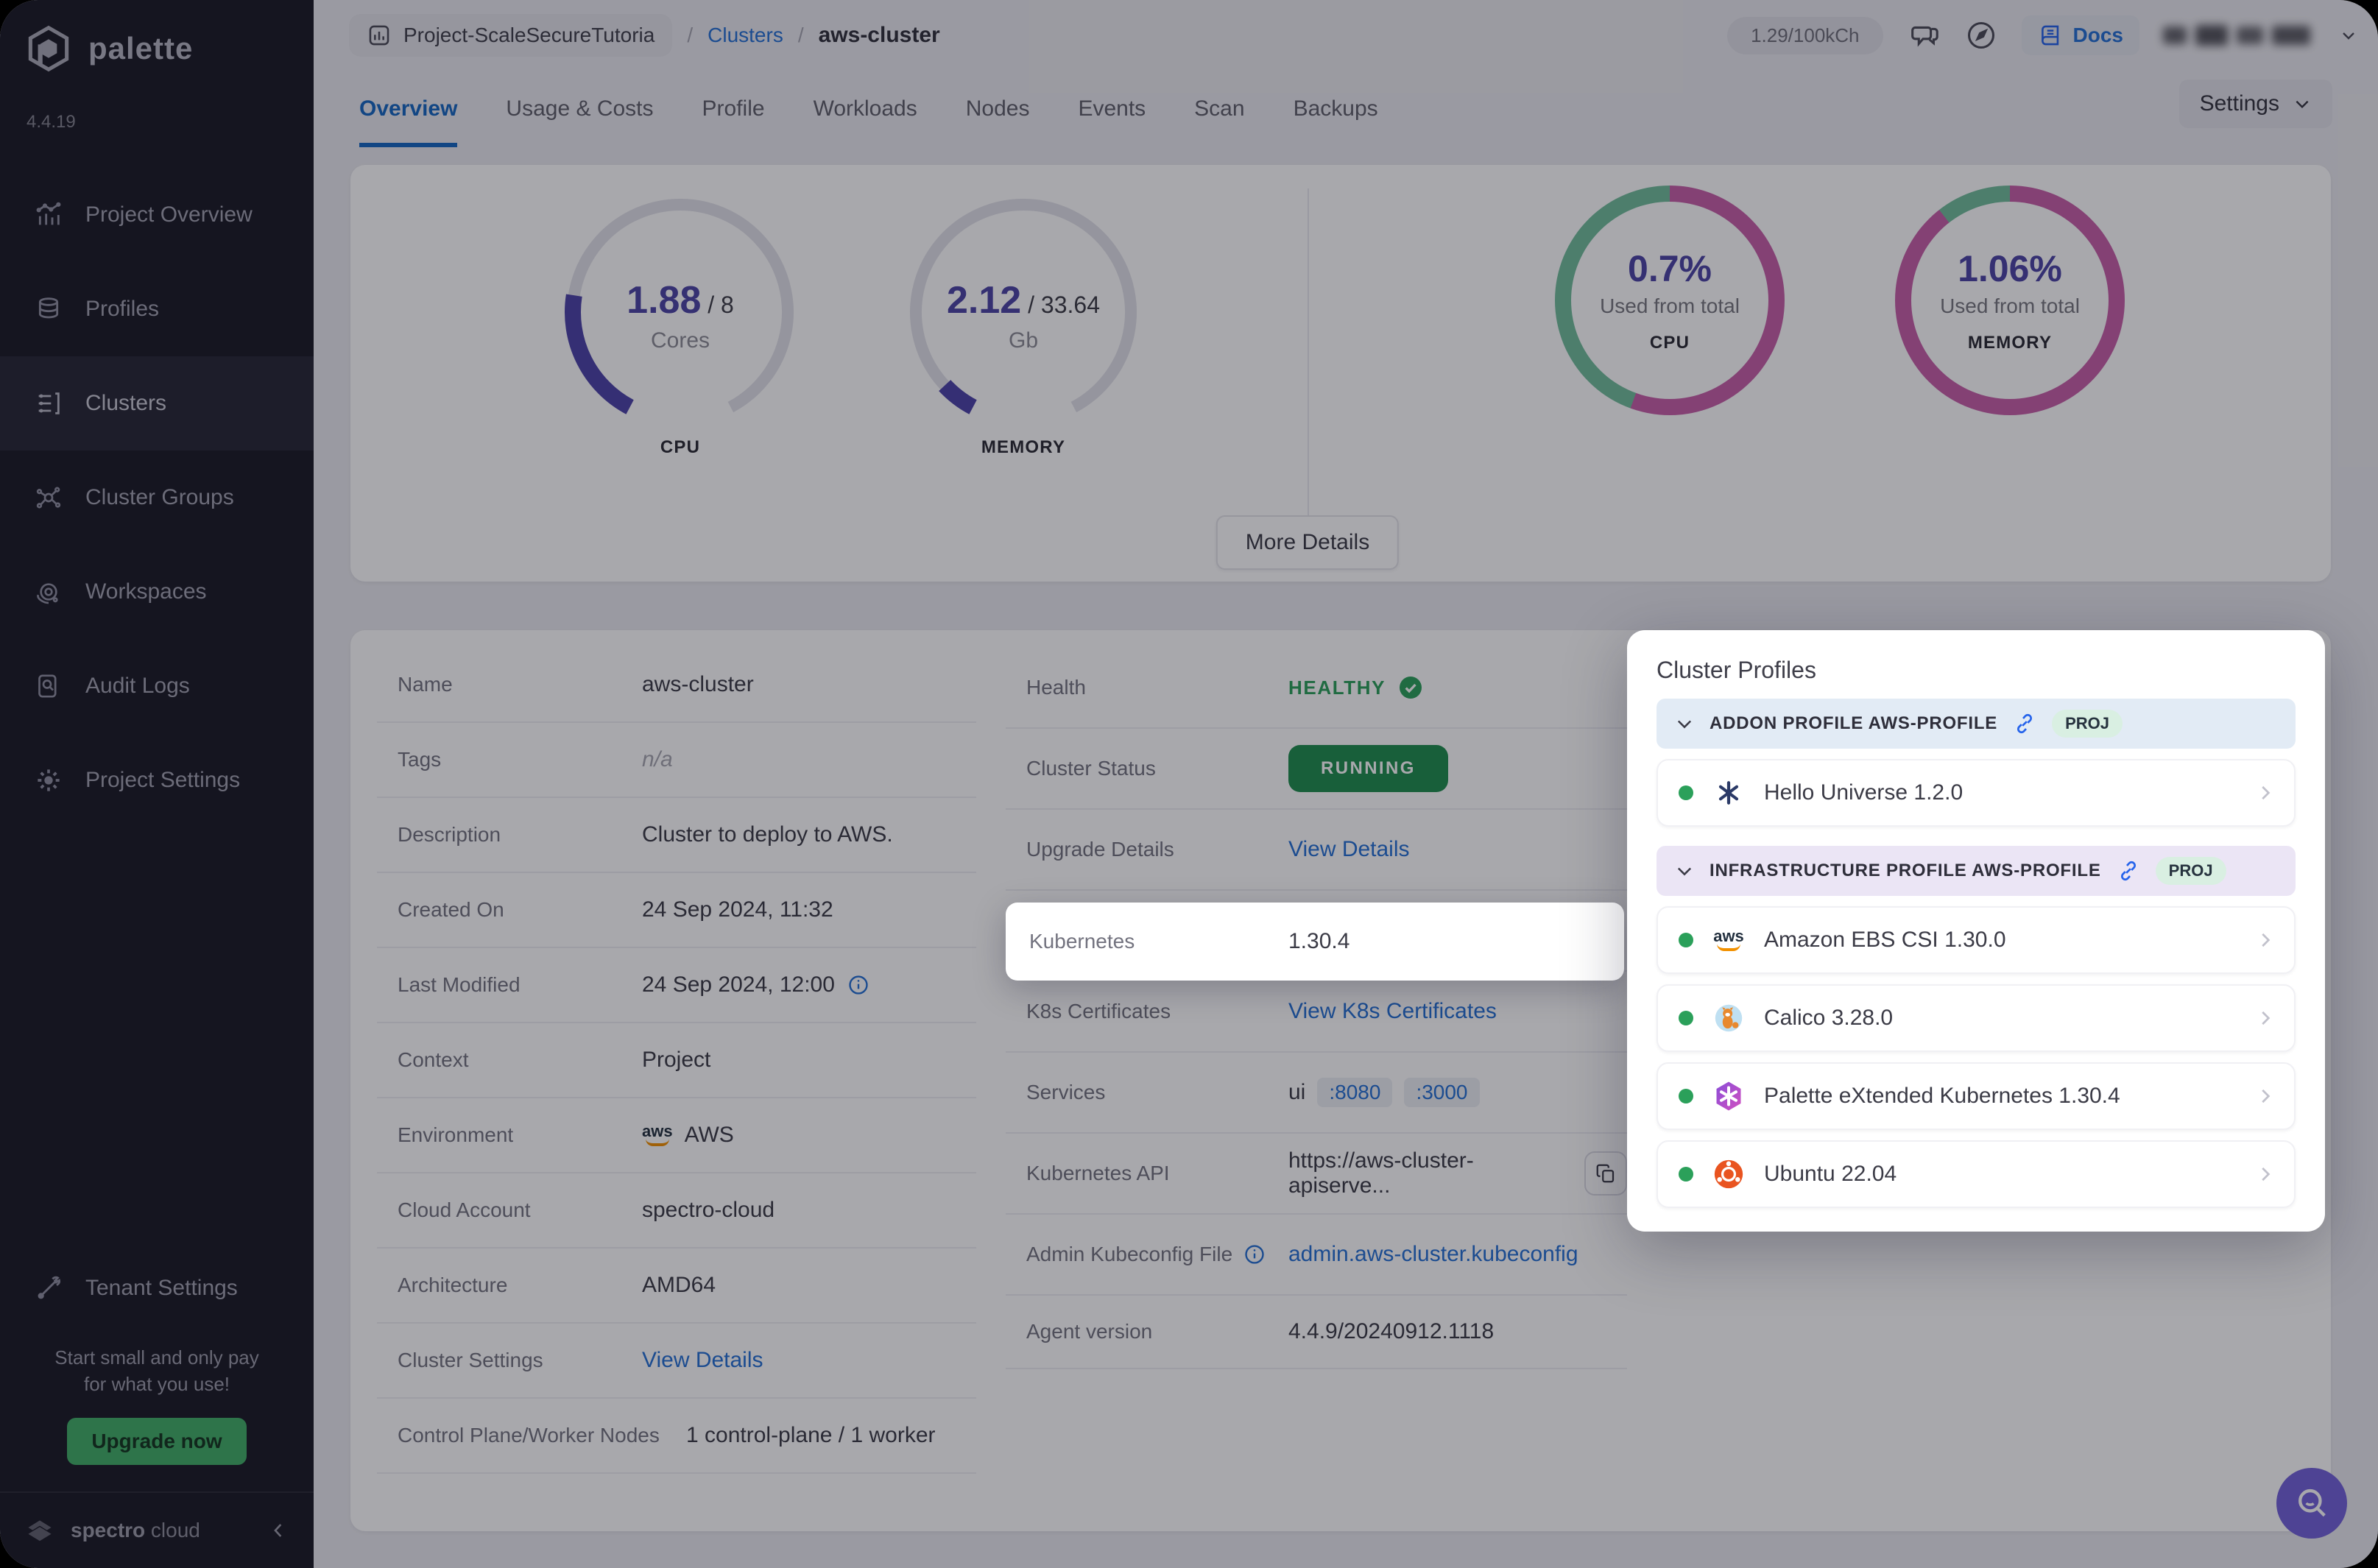 The width and height of the screenshot is (2378, 1568). I want to click on addon-profile-section-header: ADDON PROFILE AWS-PROFILE PROJ, so click(1976, 724).